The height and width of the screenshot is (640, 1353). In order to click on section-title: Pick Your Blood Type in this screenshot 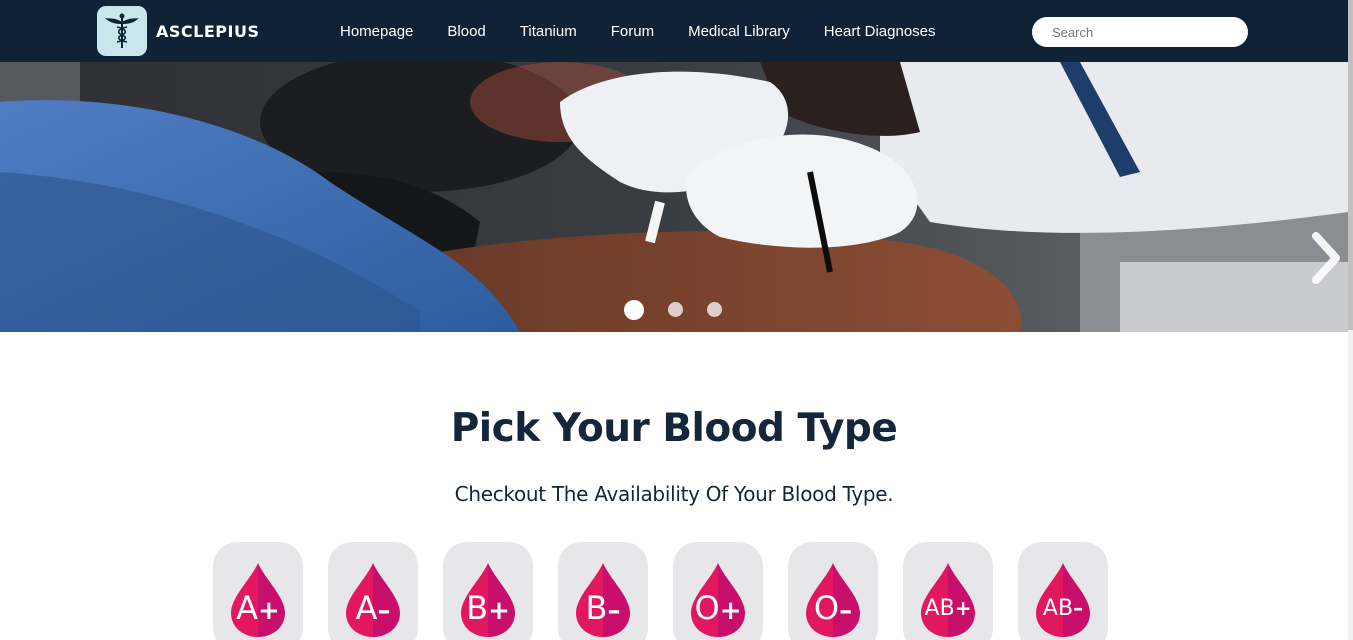, I will do `click(674, 428)`.